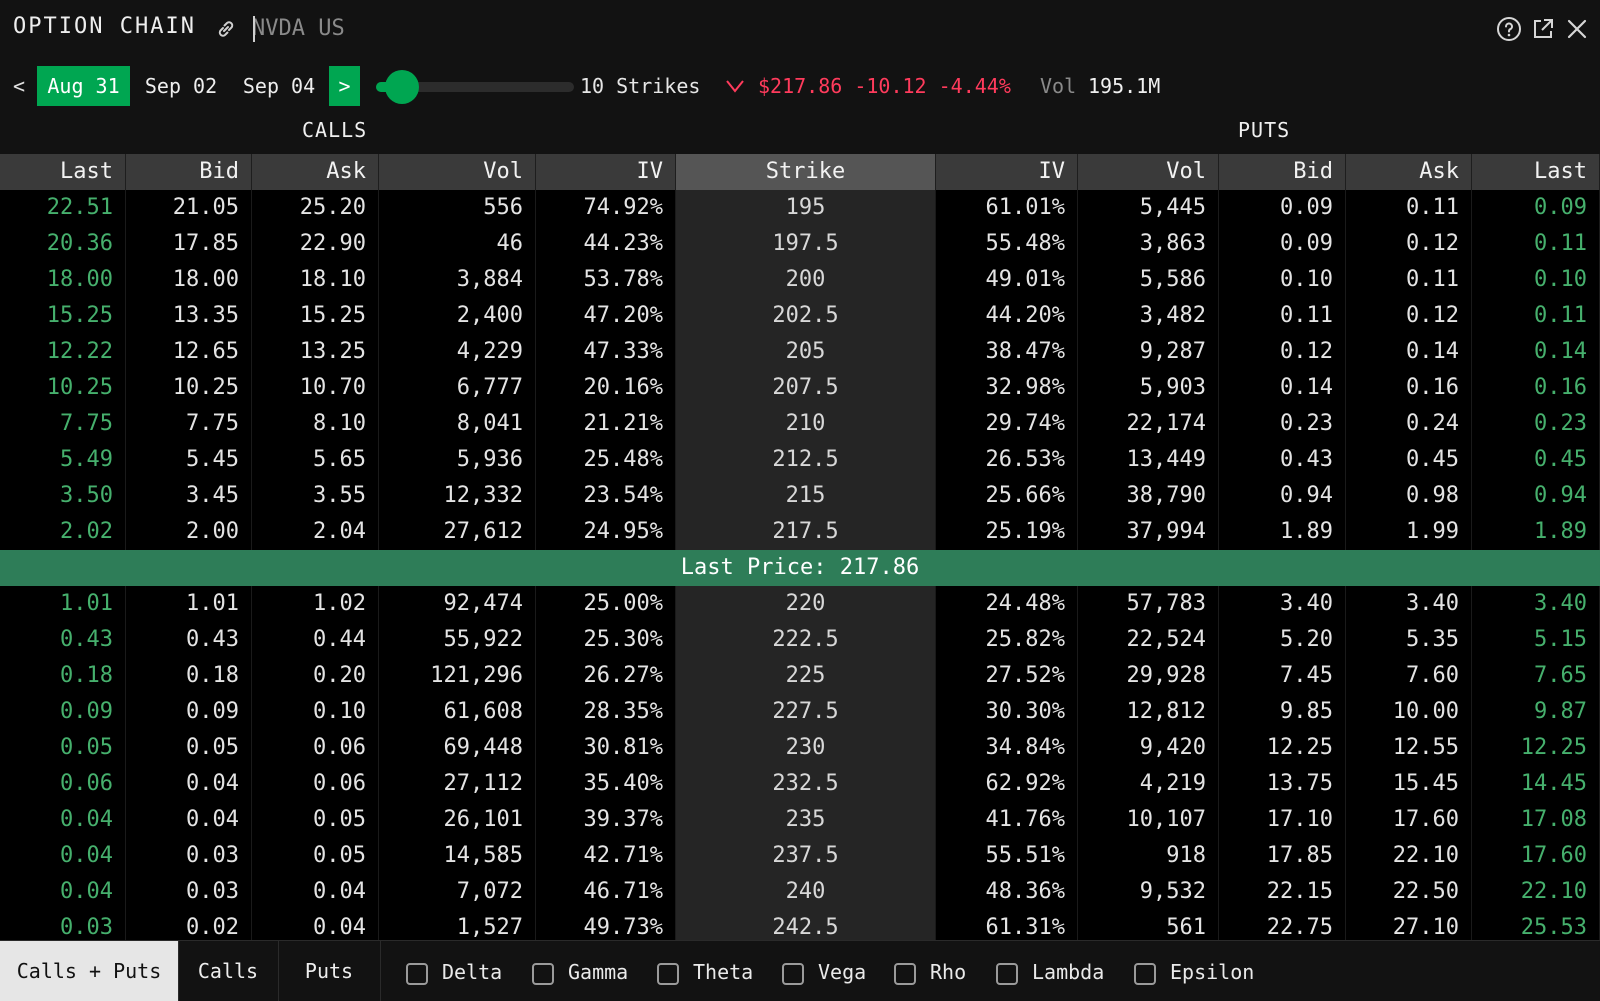 This screenshot has height=1001, width=1600. I want to click on call-bid-cell: 1.01, so click(189, 604).